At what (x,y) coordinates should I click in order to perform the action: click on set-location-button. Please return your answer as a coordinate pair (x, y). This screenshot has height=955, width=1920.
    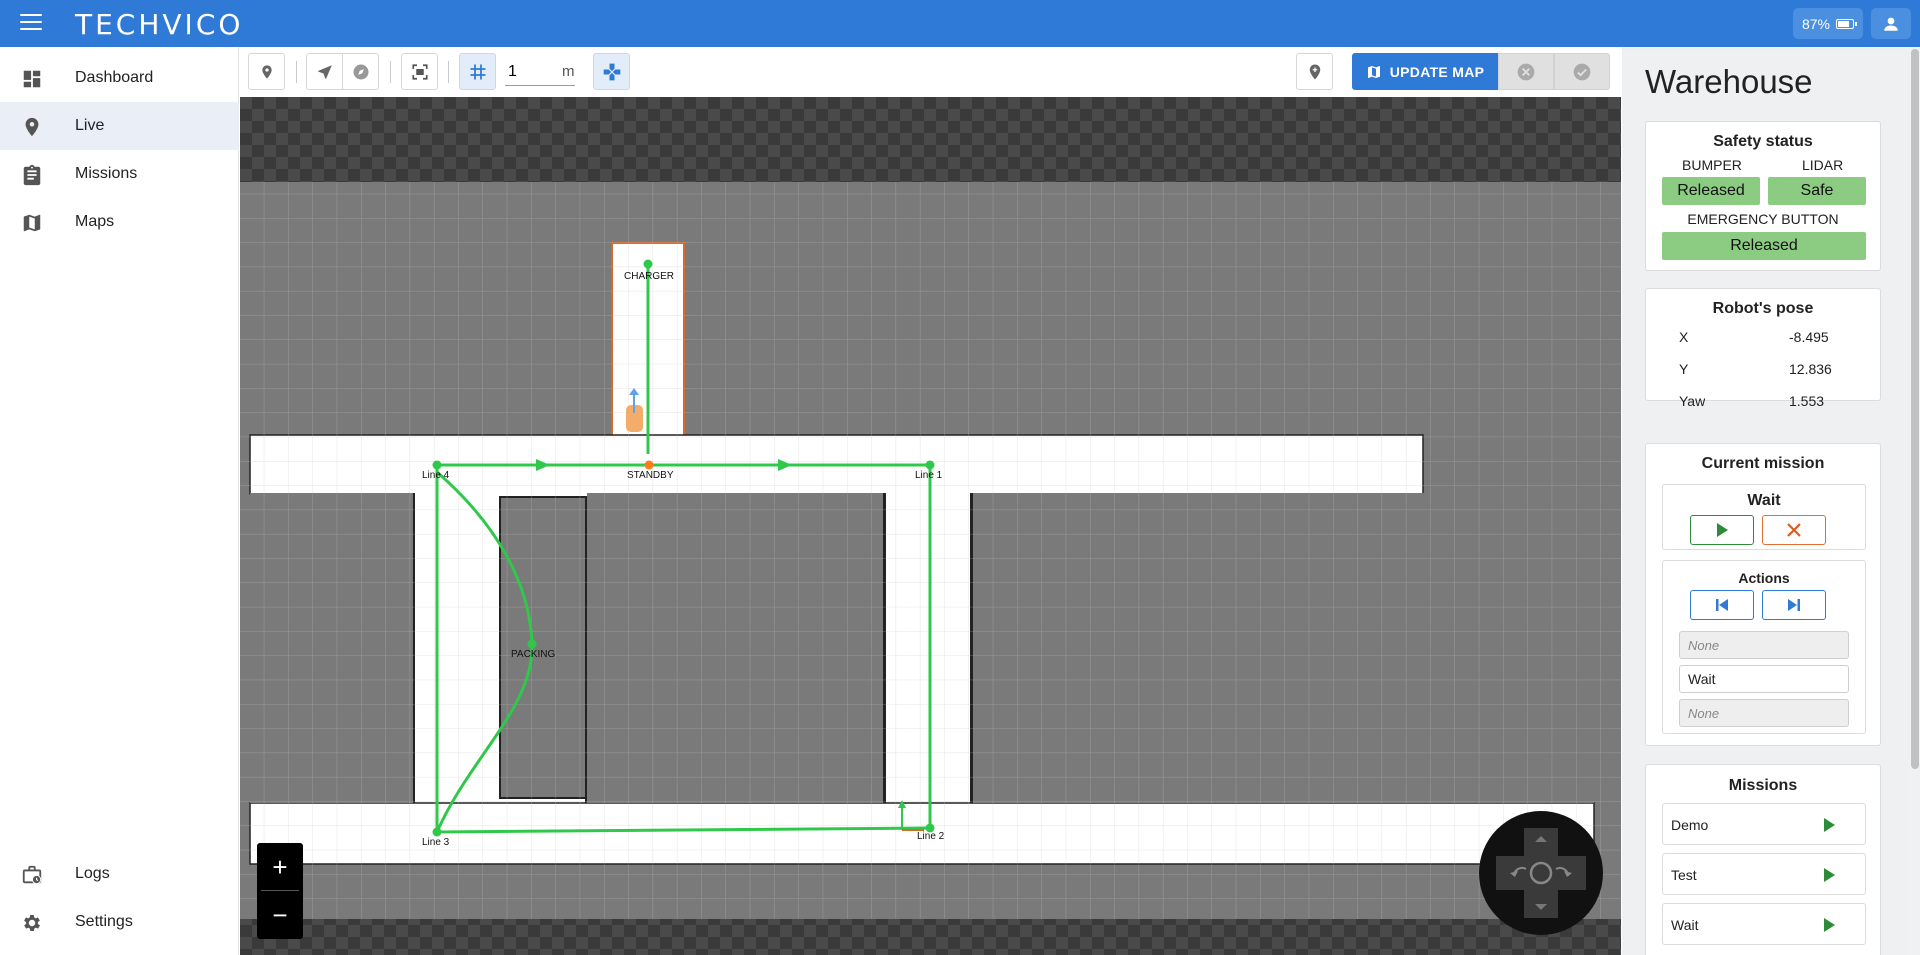
    Looking at the image, I should click on (266, 71).